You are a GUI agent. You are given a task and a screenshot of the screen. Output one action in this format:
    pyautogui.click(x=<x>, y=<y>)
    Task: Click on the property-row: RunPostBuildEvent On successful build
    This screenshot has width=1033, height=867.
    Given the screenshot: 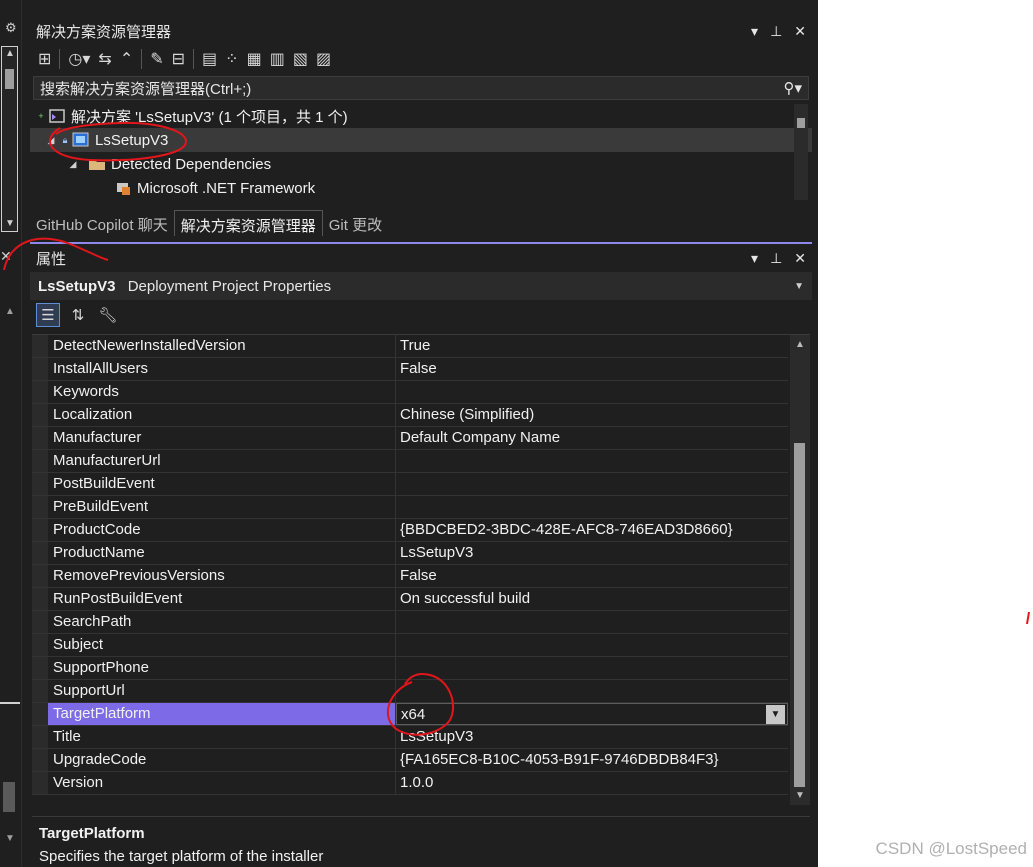 What is the action you would take?
    pyautogui.click(x=410, y=599)
    